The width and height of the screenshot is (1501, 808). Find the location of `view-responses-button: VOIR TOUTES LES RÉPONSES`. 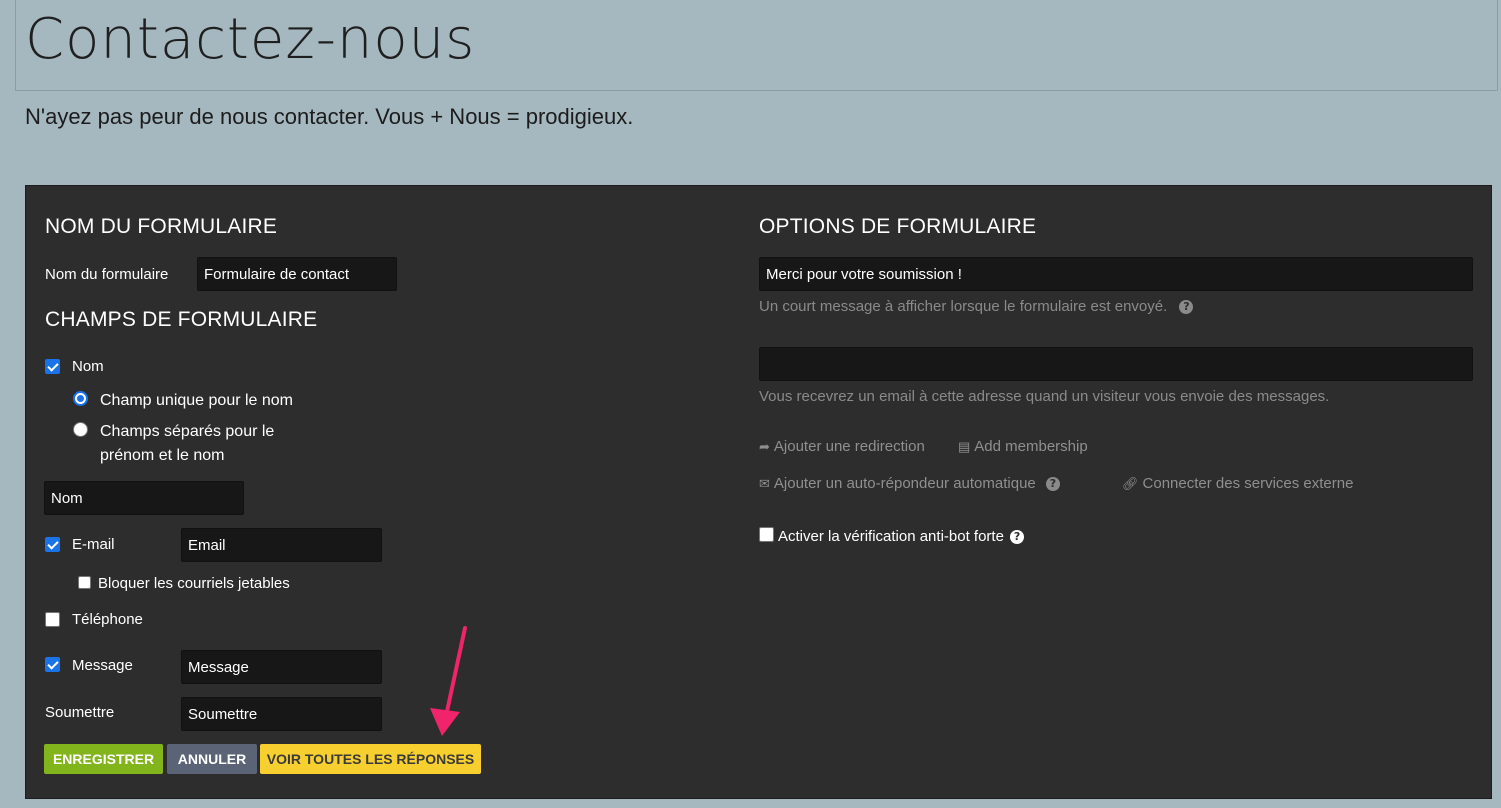

view-responses-button: VOIR TOUTES LES RÉPONSES is located at coordinates (370, 759).